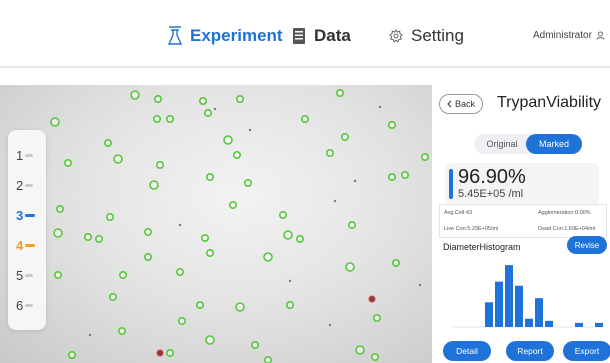 The width and height of the screenshot is (610, 363). What do you see at coordinates (372, 299) in the screenshot?
I see `dead-cell-marker` at bounding box center [372, 299].